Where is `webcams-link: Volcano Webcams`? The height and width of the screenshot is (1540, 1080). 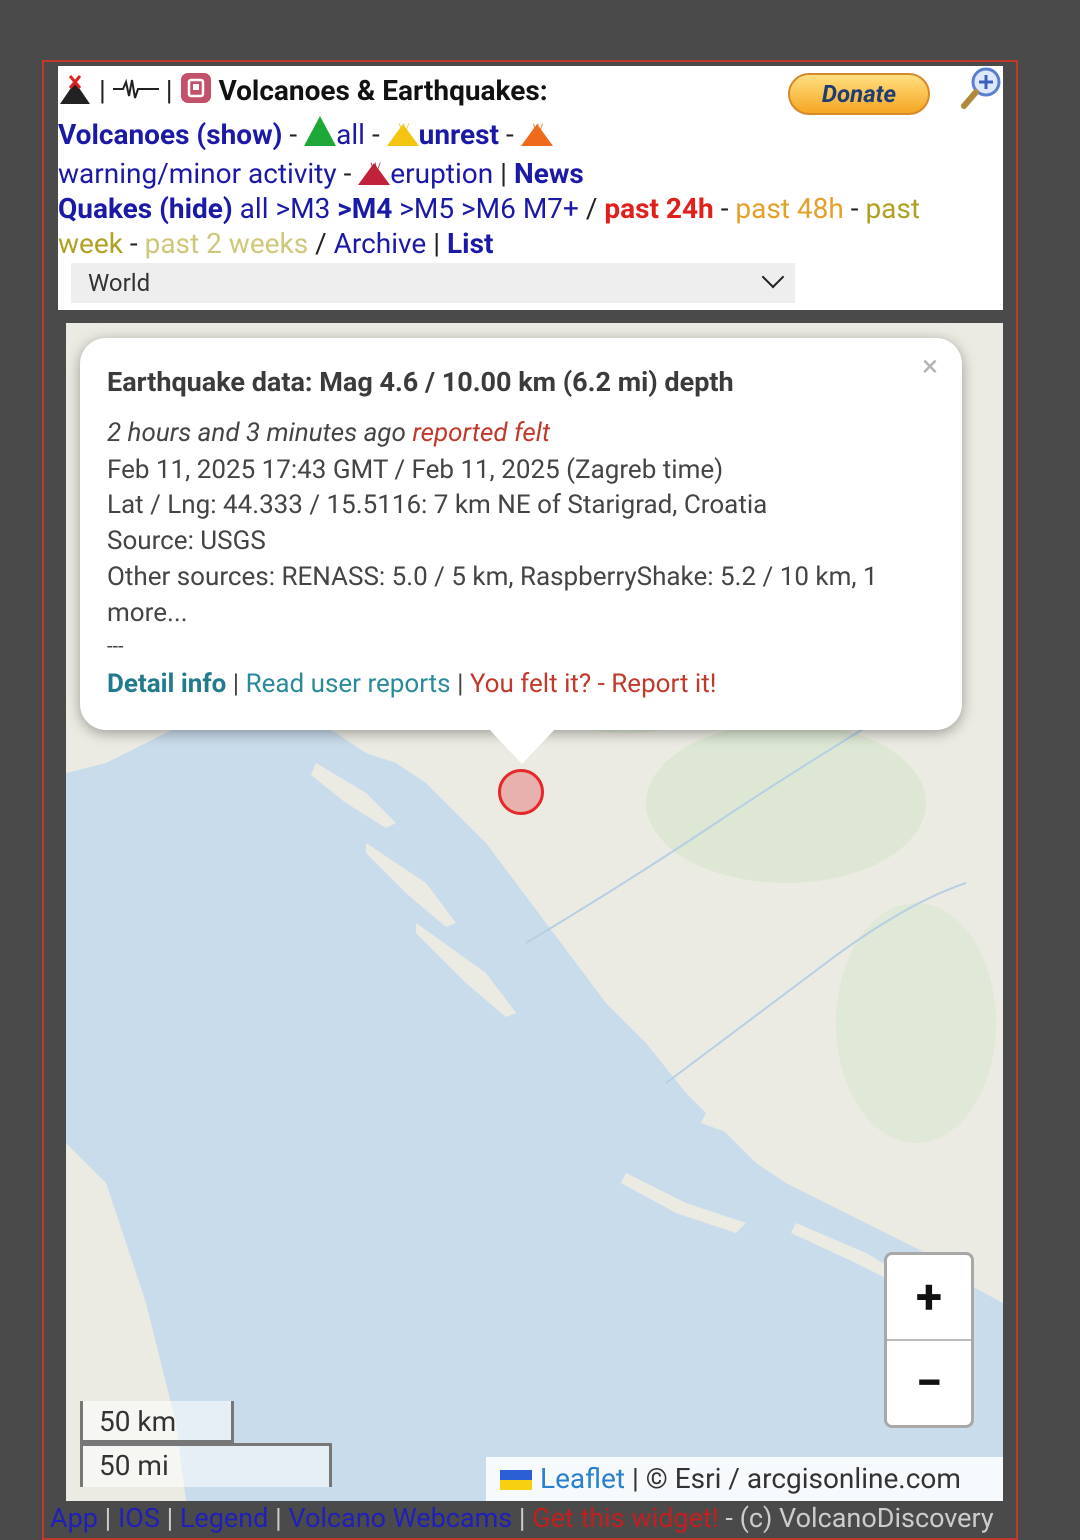
webcams-link: Volcano Webcams is located at coordinates (400, 1518).